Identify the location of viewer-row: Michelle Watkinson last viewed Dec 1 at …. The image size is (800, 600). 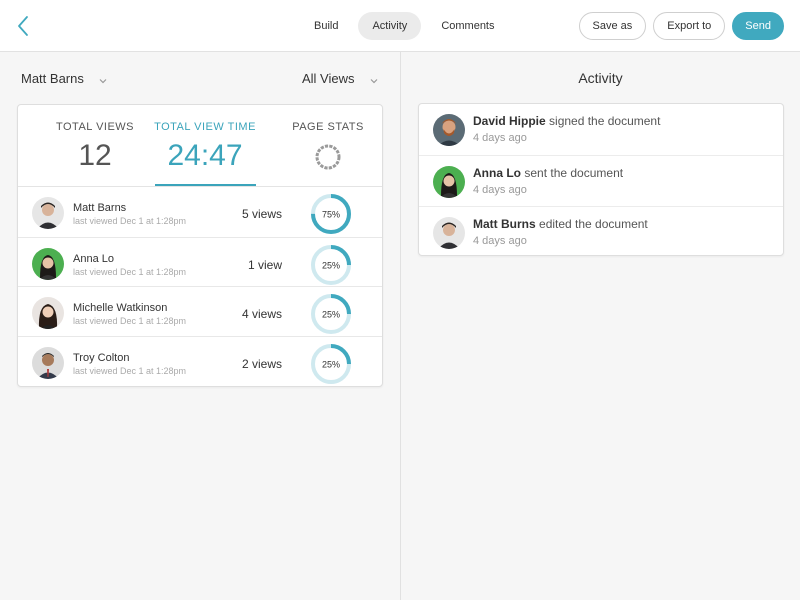
(200, 311).